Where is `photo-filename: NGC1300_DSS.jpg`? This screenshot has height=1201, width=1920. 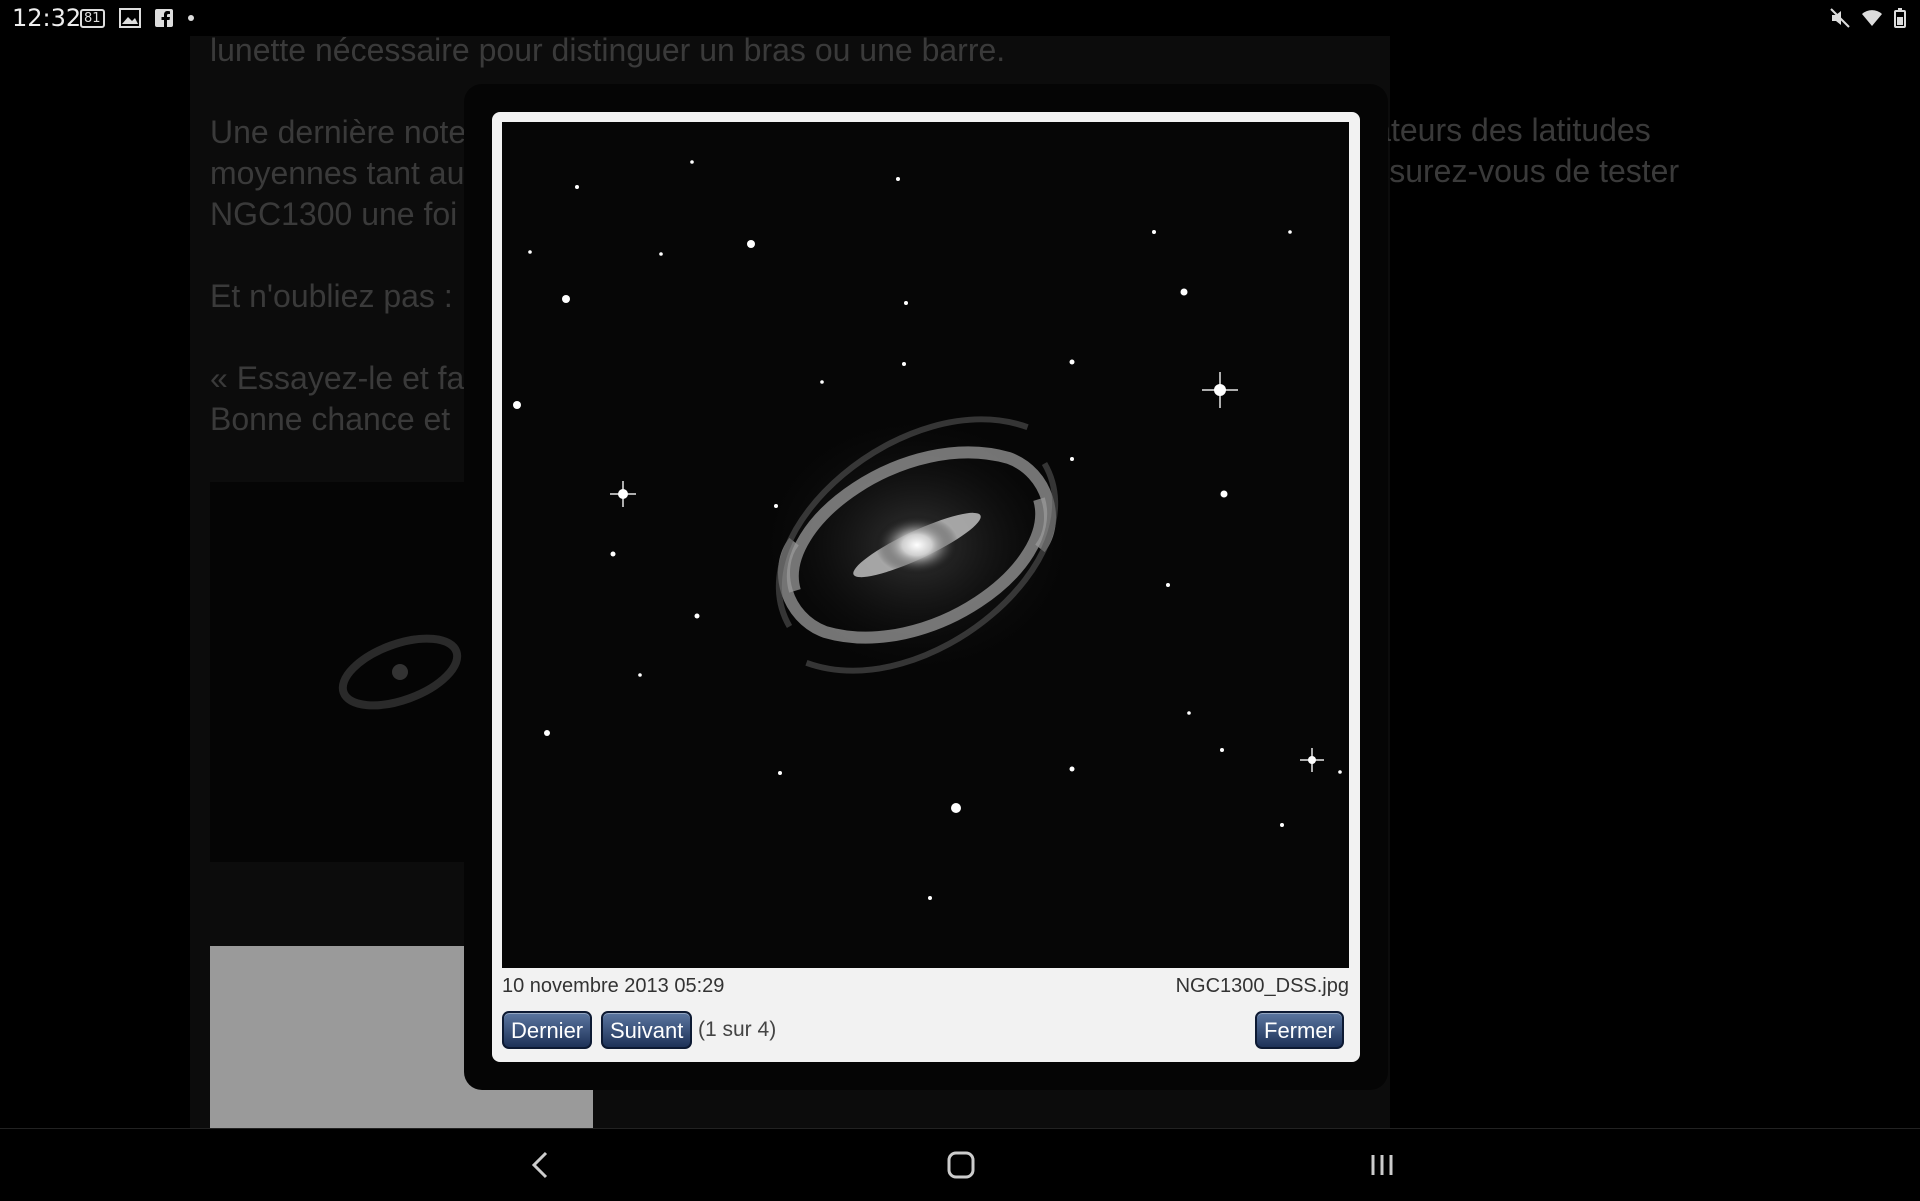 photo-filename: NGC1300_DSS.jpg is located at coordinates (1262, 986).